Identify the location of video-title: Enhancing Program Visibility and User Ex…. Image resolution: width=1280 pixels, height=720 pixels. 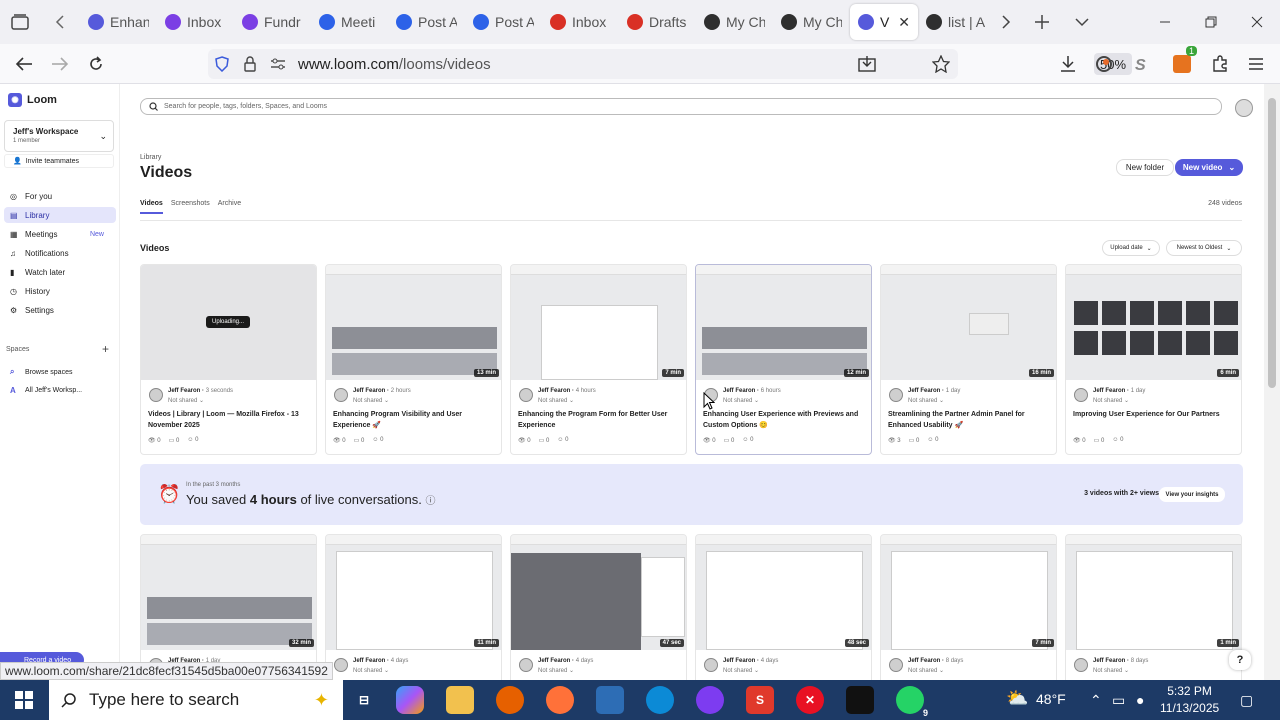
(415, 420).